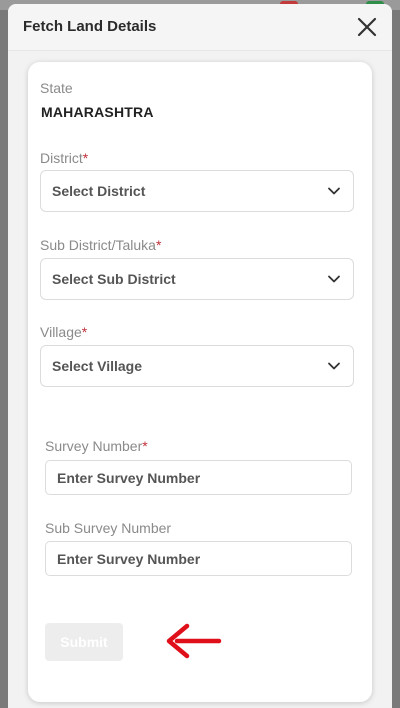 Image resolution: width=400 pixels, height=708 pixels. What do you see at coordinates (194, 641) in the screenshot?
I see `red-arrow-icon` at bounding box center [194, 641].